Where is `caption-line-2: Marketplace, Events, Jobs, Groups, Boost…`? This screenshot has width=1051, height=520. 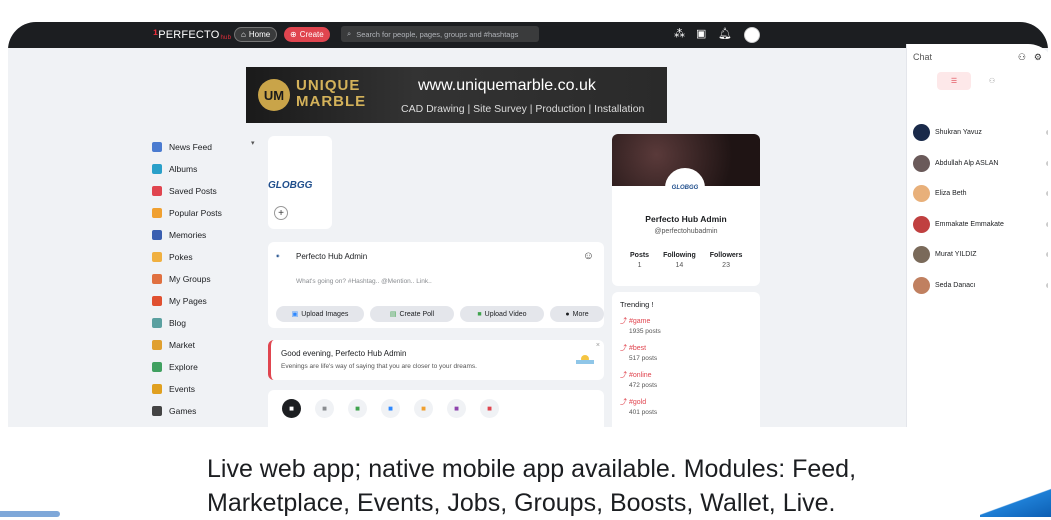
caption-line-2: Marketplace, Events, Jobs, Groups, Boost… is located at coordinates (521, 503).